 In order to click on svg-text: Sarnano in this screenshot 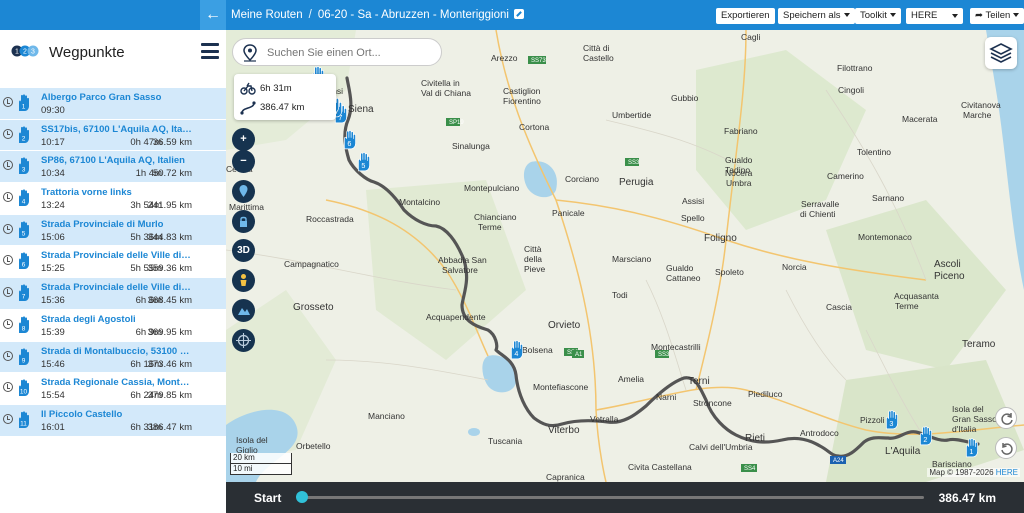, I will do `click(888, 198)`.